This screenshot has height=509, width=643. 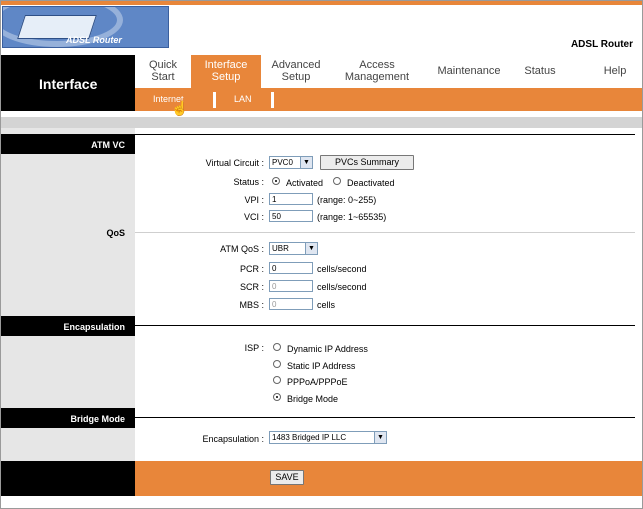 I want to click on vci-range: (range: 1~65535), so click(x=352, y=217).